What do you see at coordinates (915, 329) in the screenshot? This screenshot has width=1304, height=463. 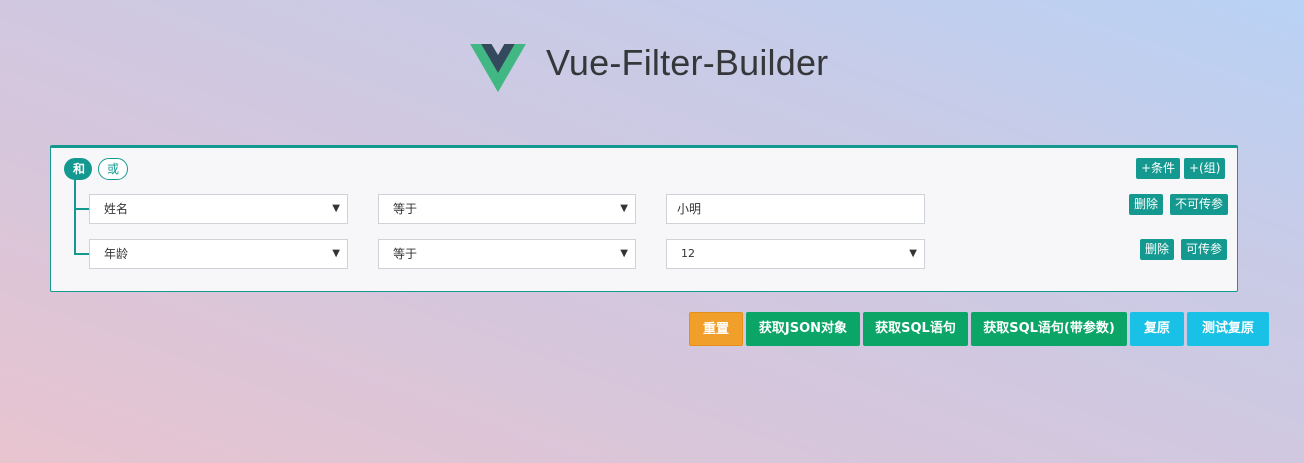 I see `get-sql-button: 获取SQL语句` at bounding box center [915, 329].